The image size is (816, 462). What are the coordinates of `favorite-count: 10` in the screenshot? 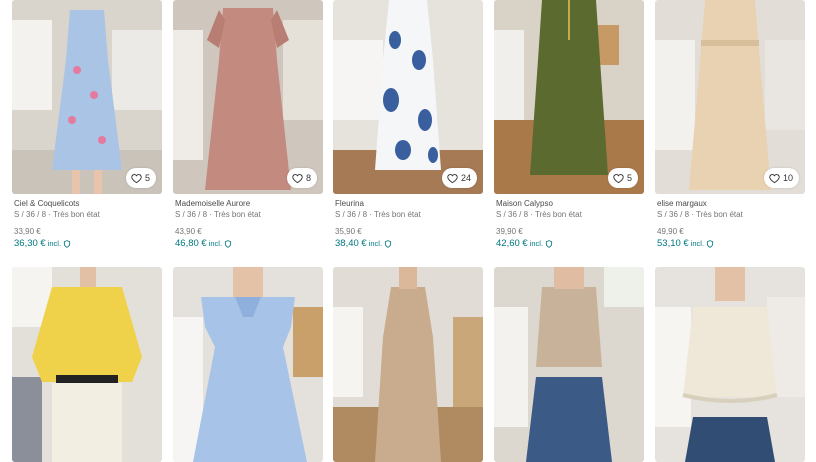 It's located at (787, 178).